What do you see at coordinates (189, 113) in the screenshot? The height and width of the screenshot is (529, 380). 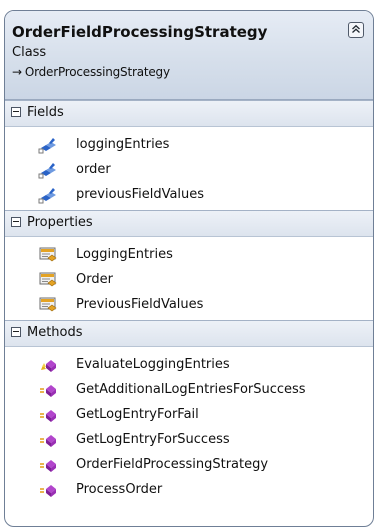 I see `section-fields: Fields` at bounding box center [189, 113].